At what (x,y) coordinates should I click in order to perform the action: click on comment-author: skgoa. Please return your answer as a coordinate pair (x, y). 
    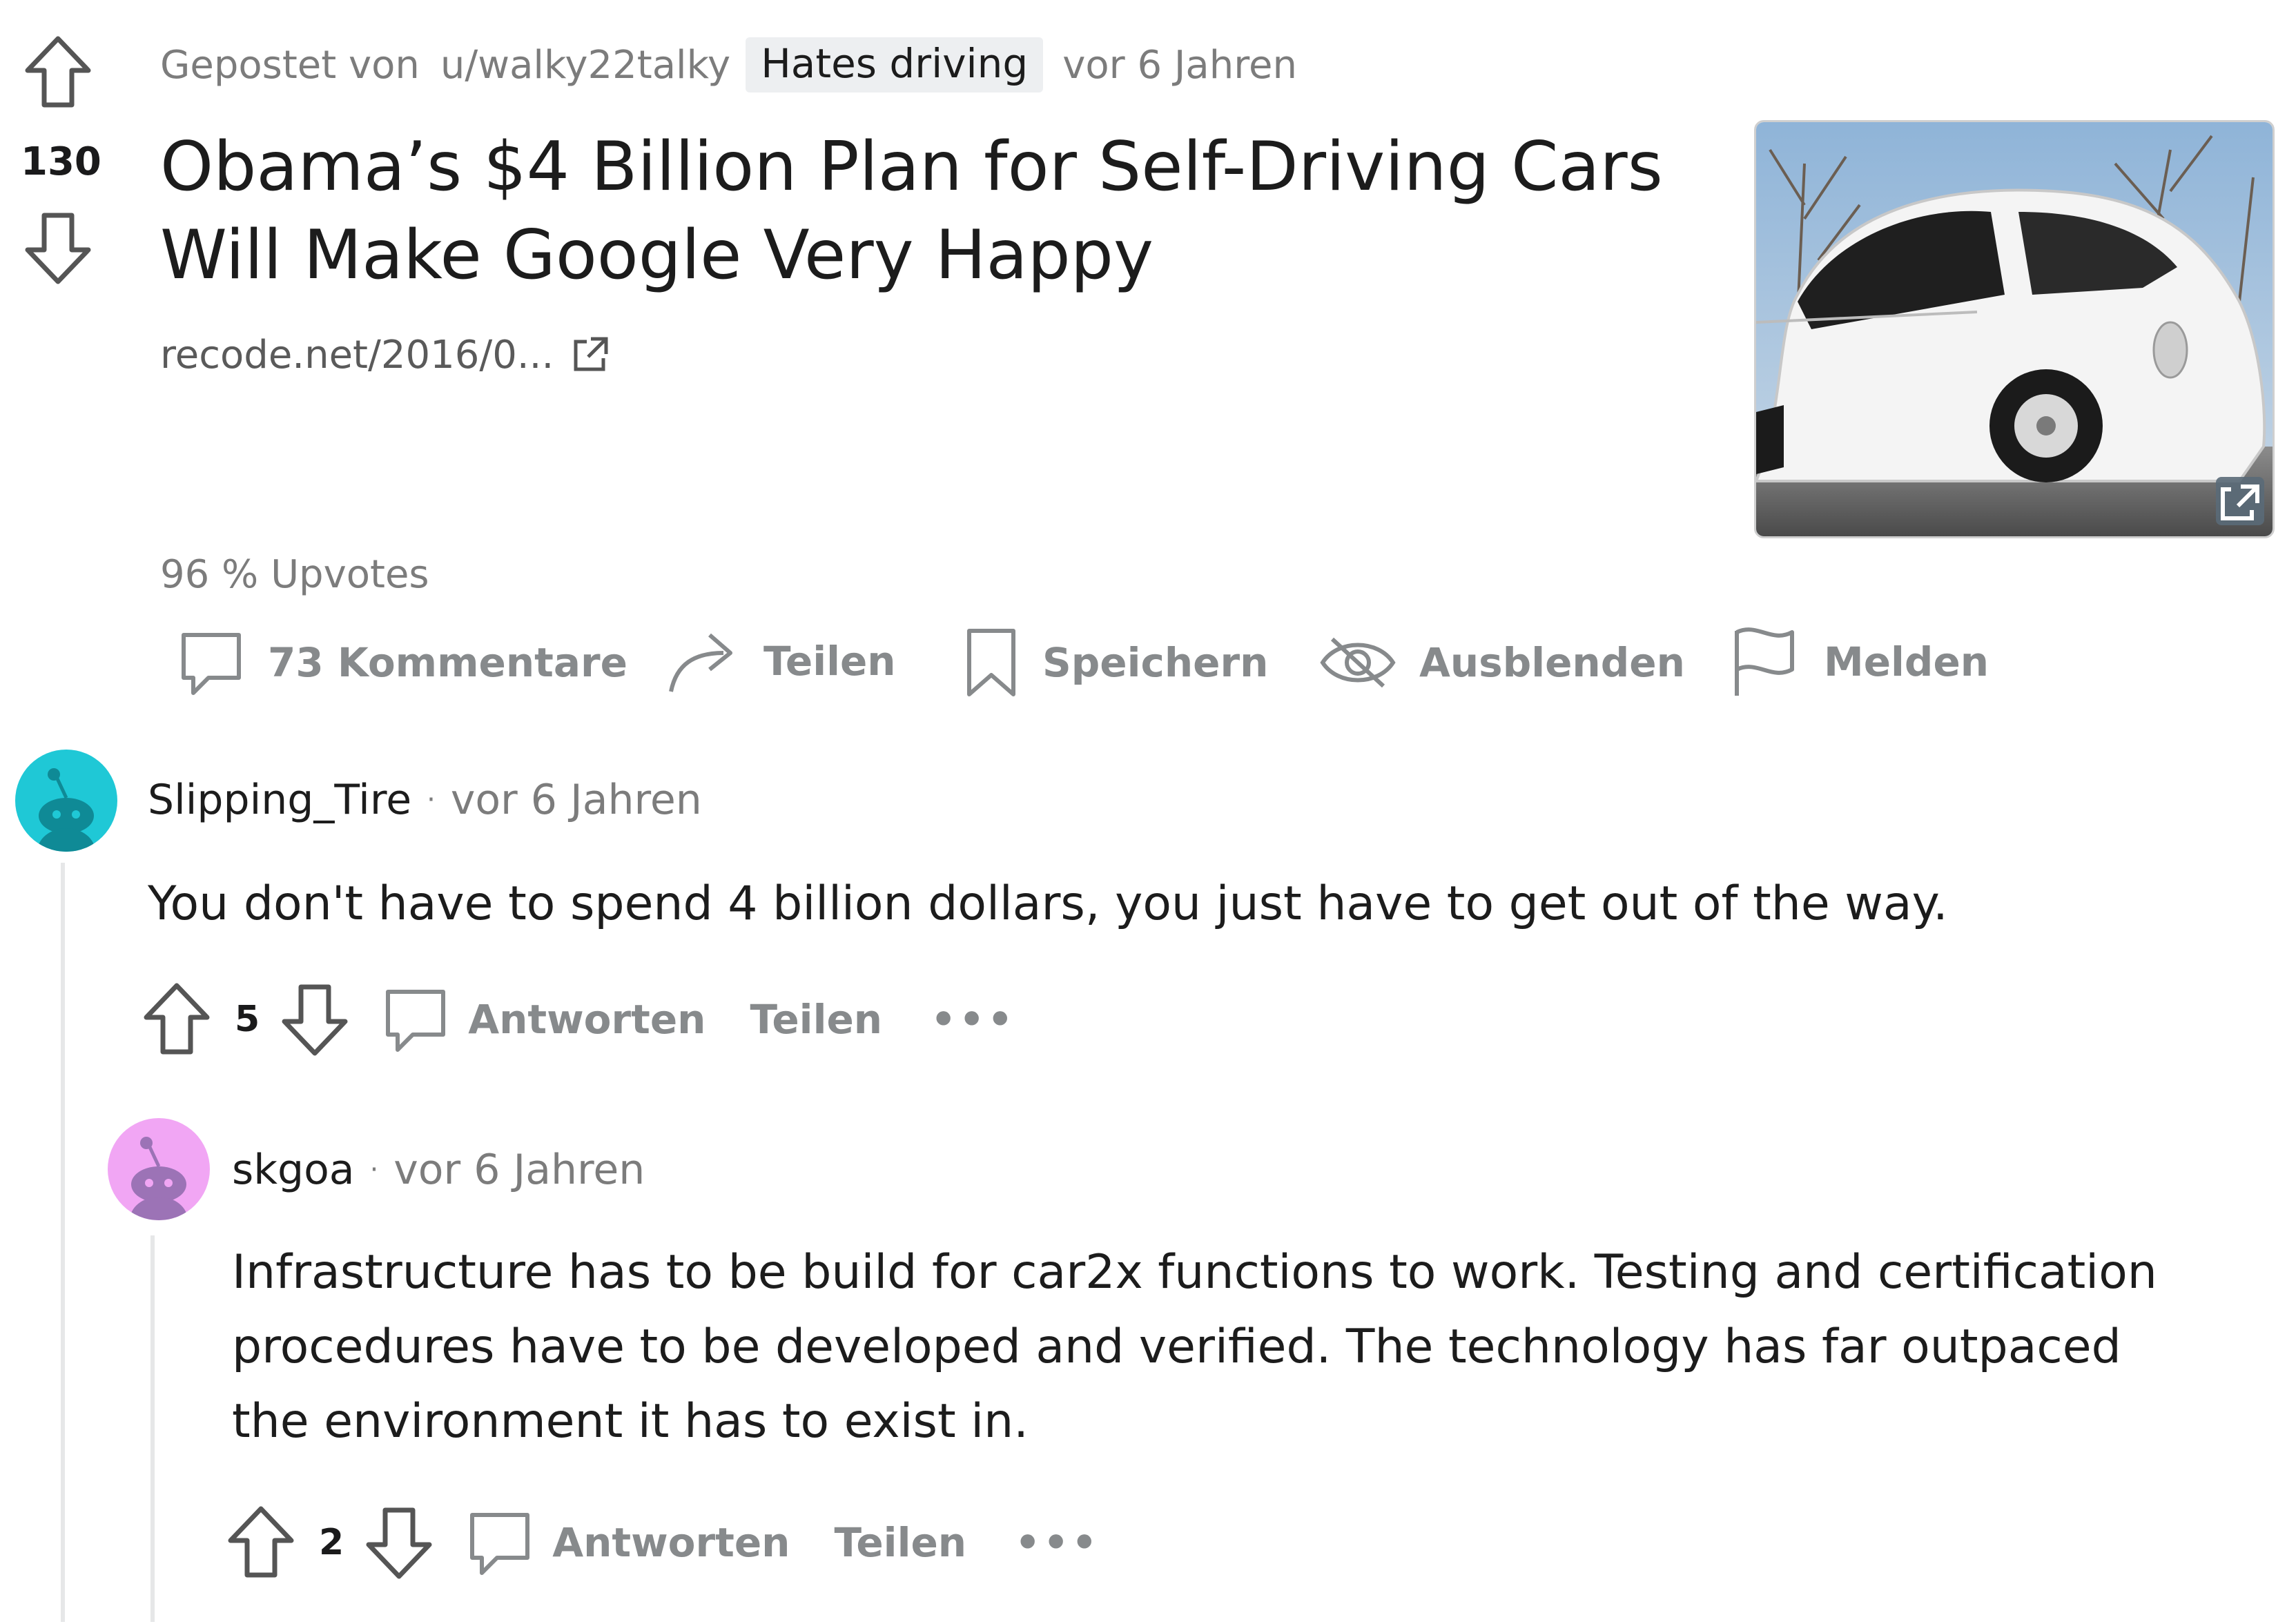
    Looking at the image, I should click on (293, 1170).